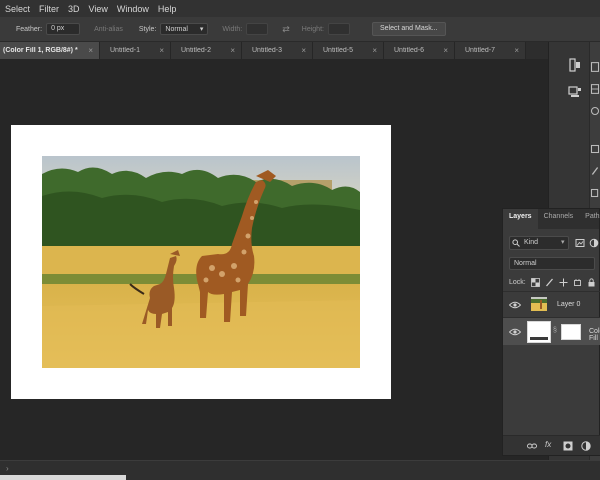 The width and height of the screenshot is (600, 480). What do you see at coordinates (535, 282) in the screenshot?
I see `lock-transparent-icon` at bounding box center [535, 282].